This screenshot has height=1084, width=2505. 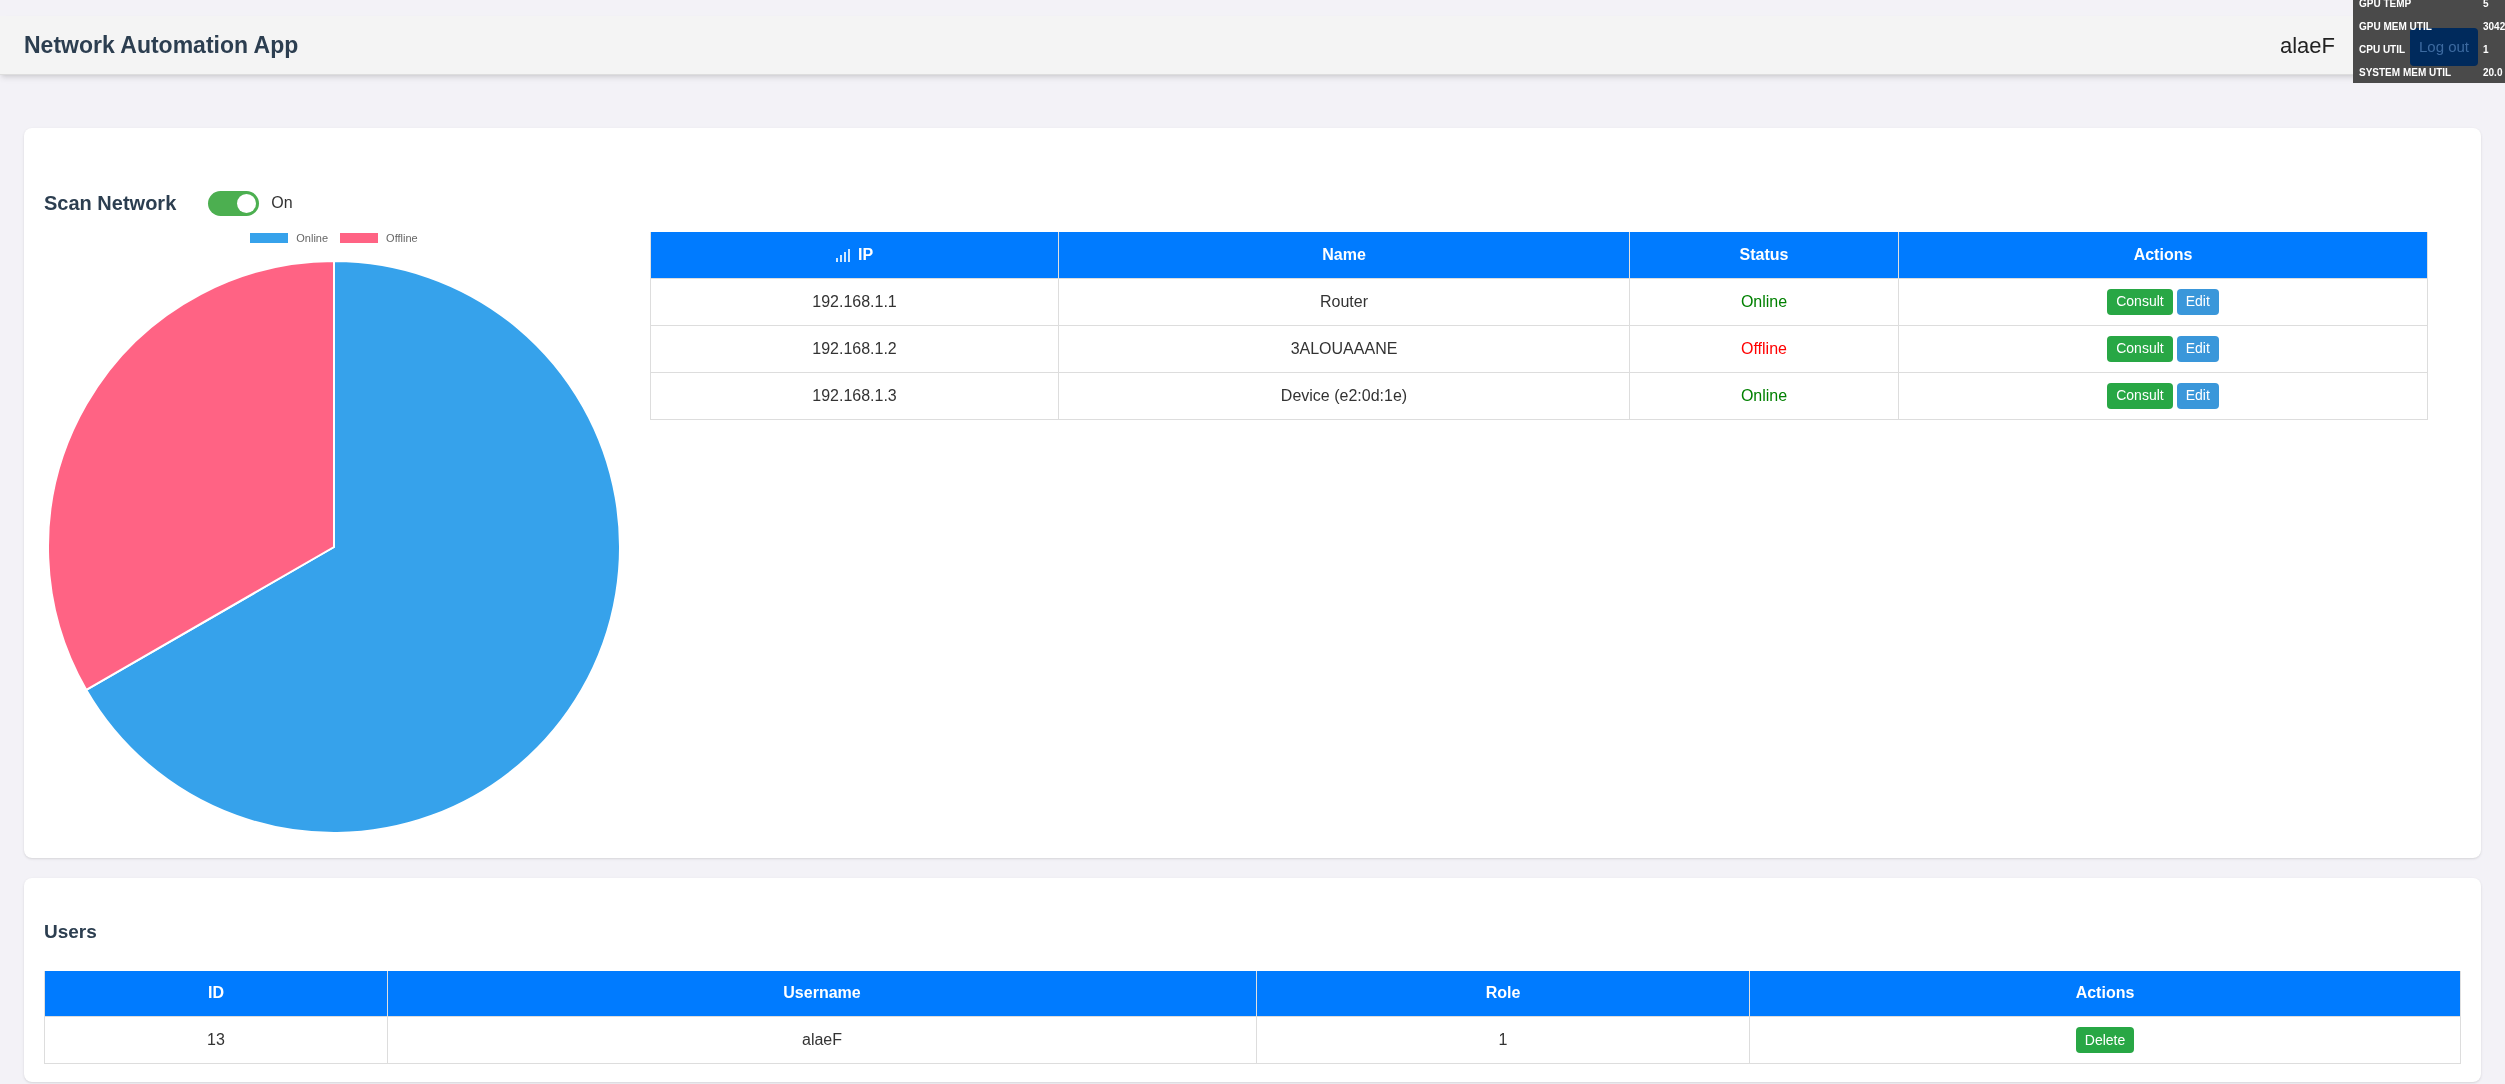 What do you see at coordinates (2486, 50) in the screenshot?
I see `monitor-value: 1` at bounding box center [2486, 50].